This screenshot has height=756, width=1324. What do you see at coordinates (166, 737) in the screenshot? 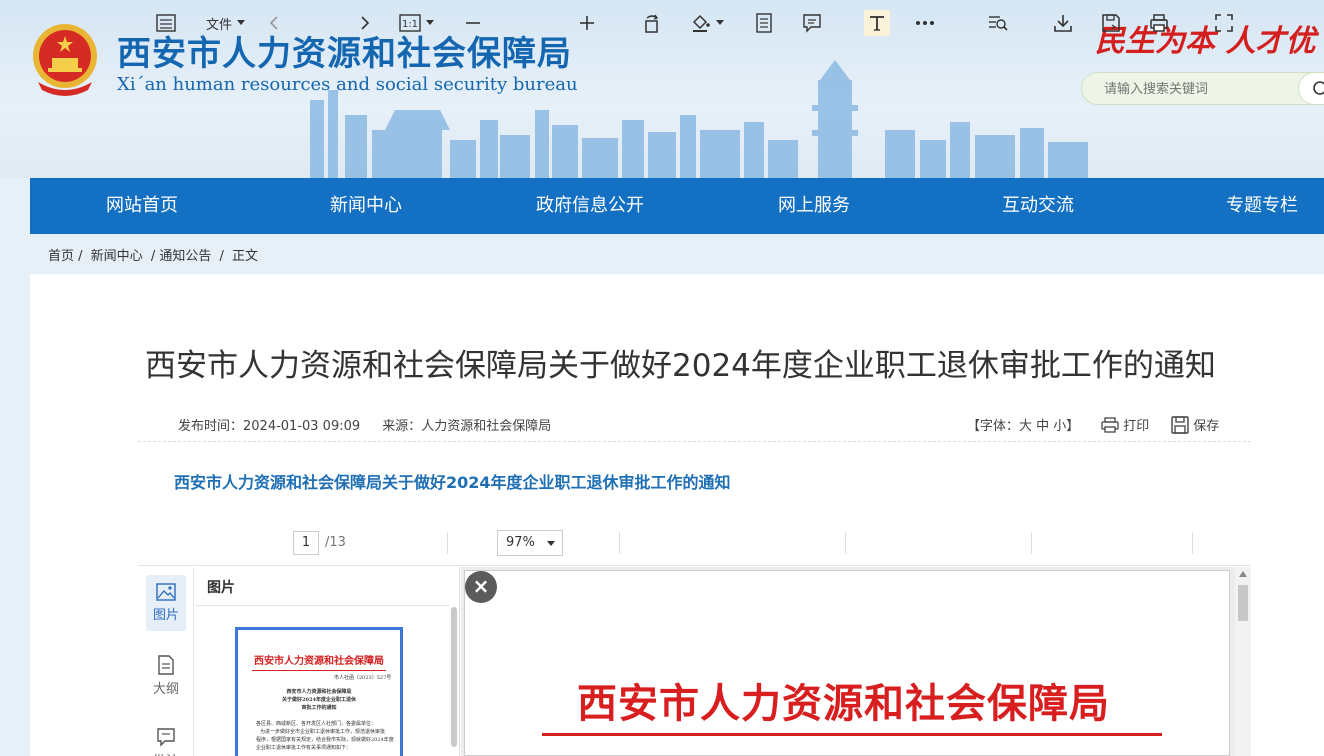
I see `rail-tab-comments: 批注` at bounding box center [166, 737].